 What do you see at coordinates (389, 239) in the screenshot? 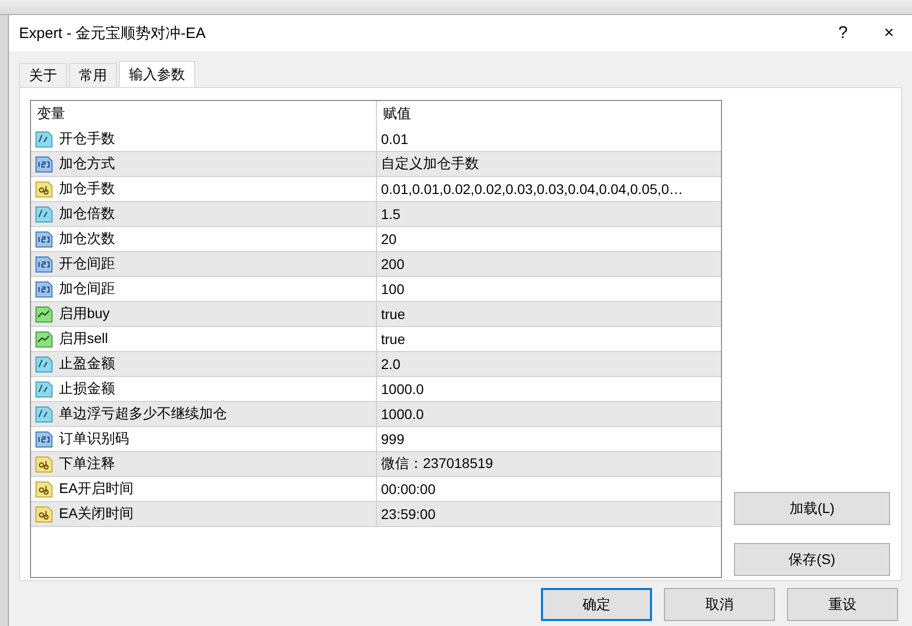
I see `parameter-value: 20` at bounding box center [389, 239].